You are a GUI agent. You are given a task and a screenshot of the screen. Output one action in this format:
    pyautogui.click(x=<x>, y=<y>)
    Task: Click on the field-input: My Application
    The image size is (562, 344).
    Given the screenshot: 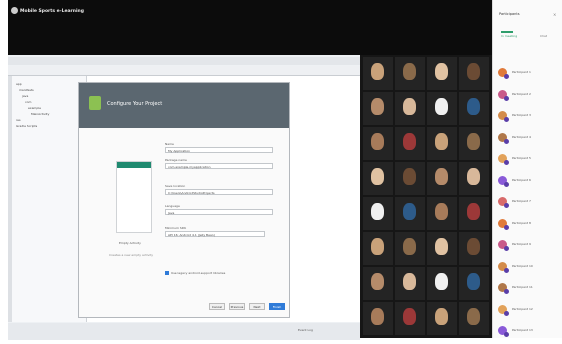 What is the action you would take?
    pyautogui.click(x=219, y=150)
    